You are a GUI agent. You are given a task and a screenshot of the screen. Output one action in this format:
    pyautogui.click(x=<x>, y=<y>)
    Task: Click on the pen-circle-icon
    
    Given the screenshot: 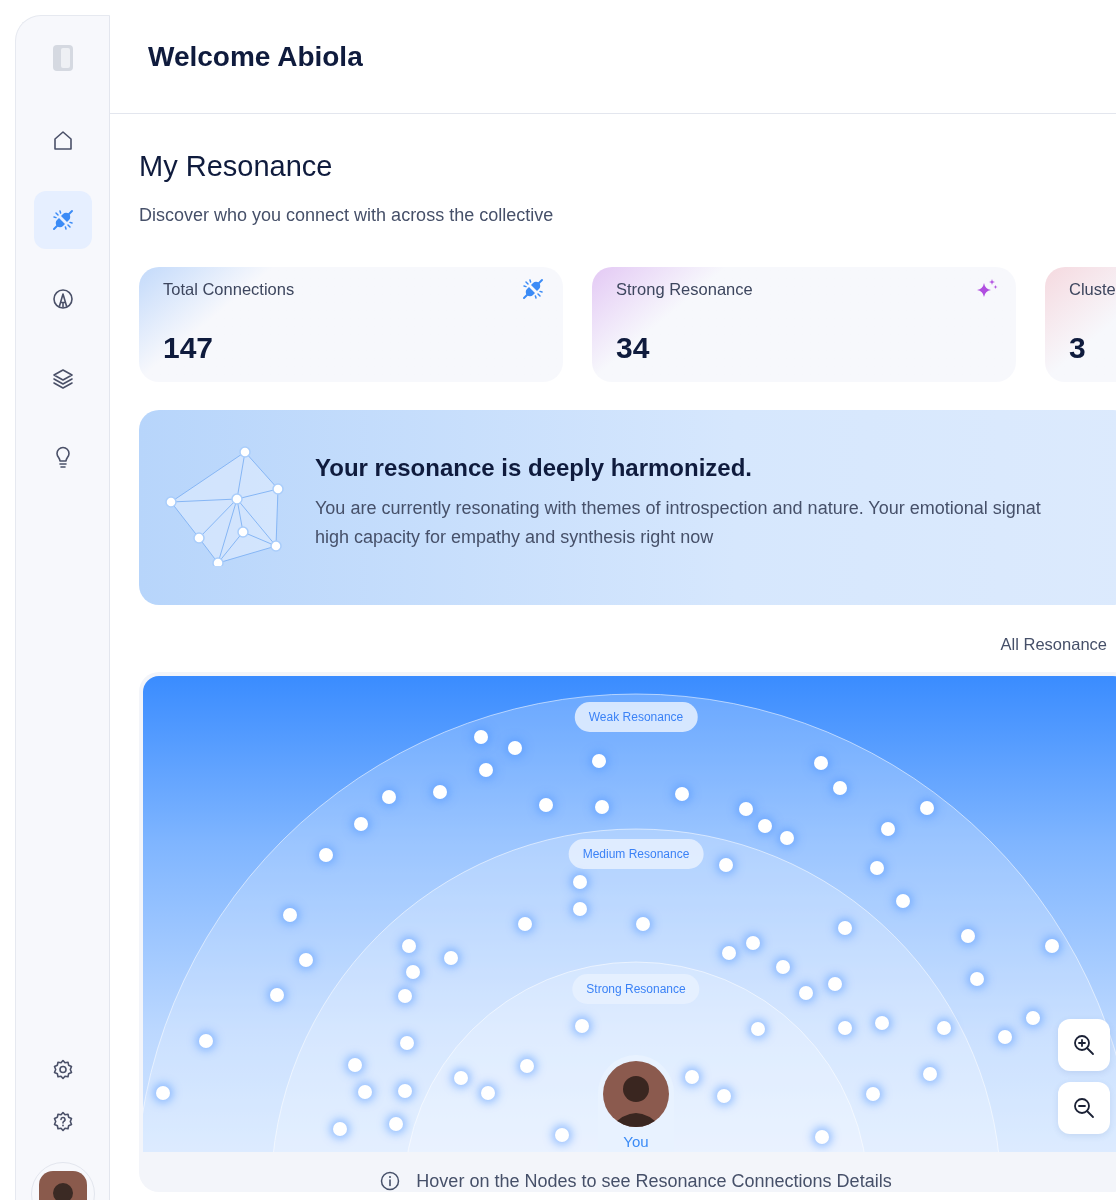 What is the action you would take?
    pyautogui.click(x=62, y=299)
    